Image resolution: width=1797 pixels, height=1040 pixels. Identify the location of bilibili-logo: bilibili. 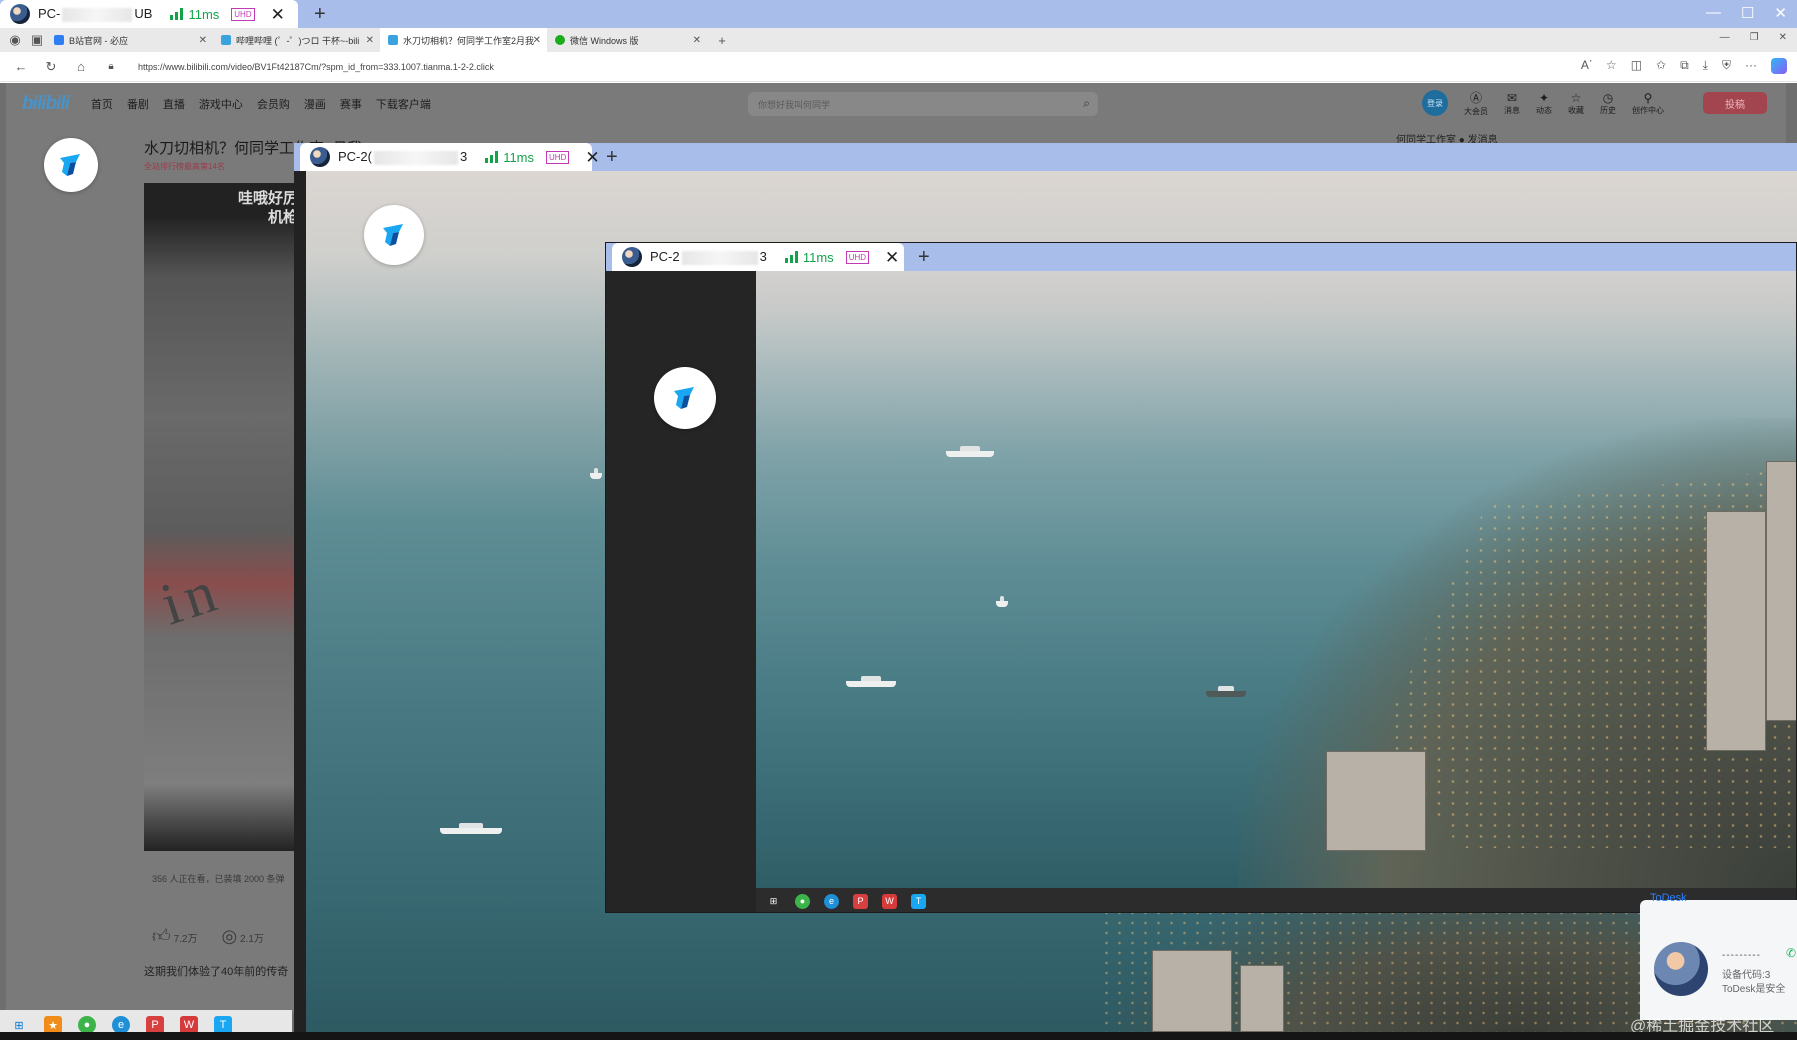
(46, 104).